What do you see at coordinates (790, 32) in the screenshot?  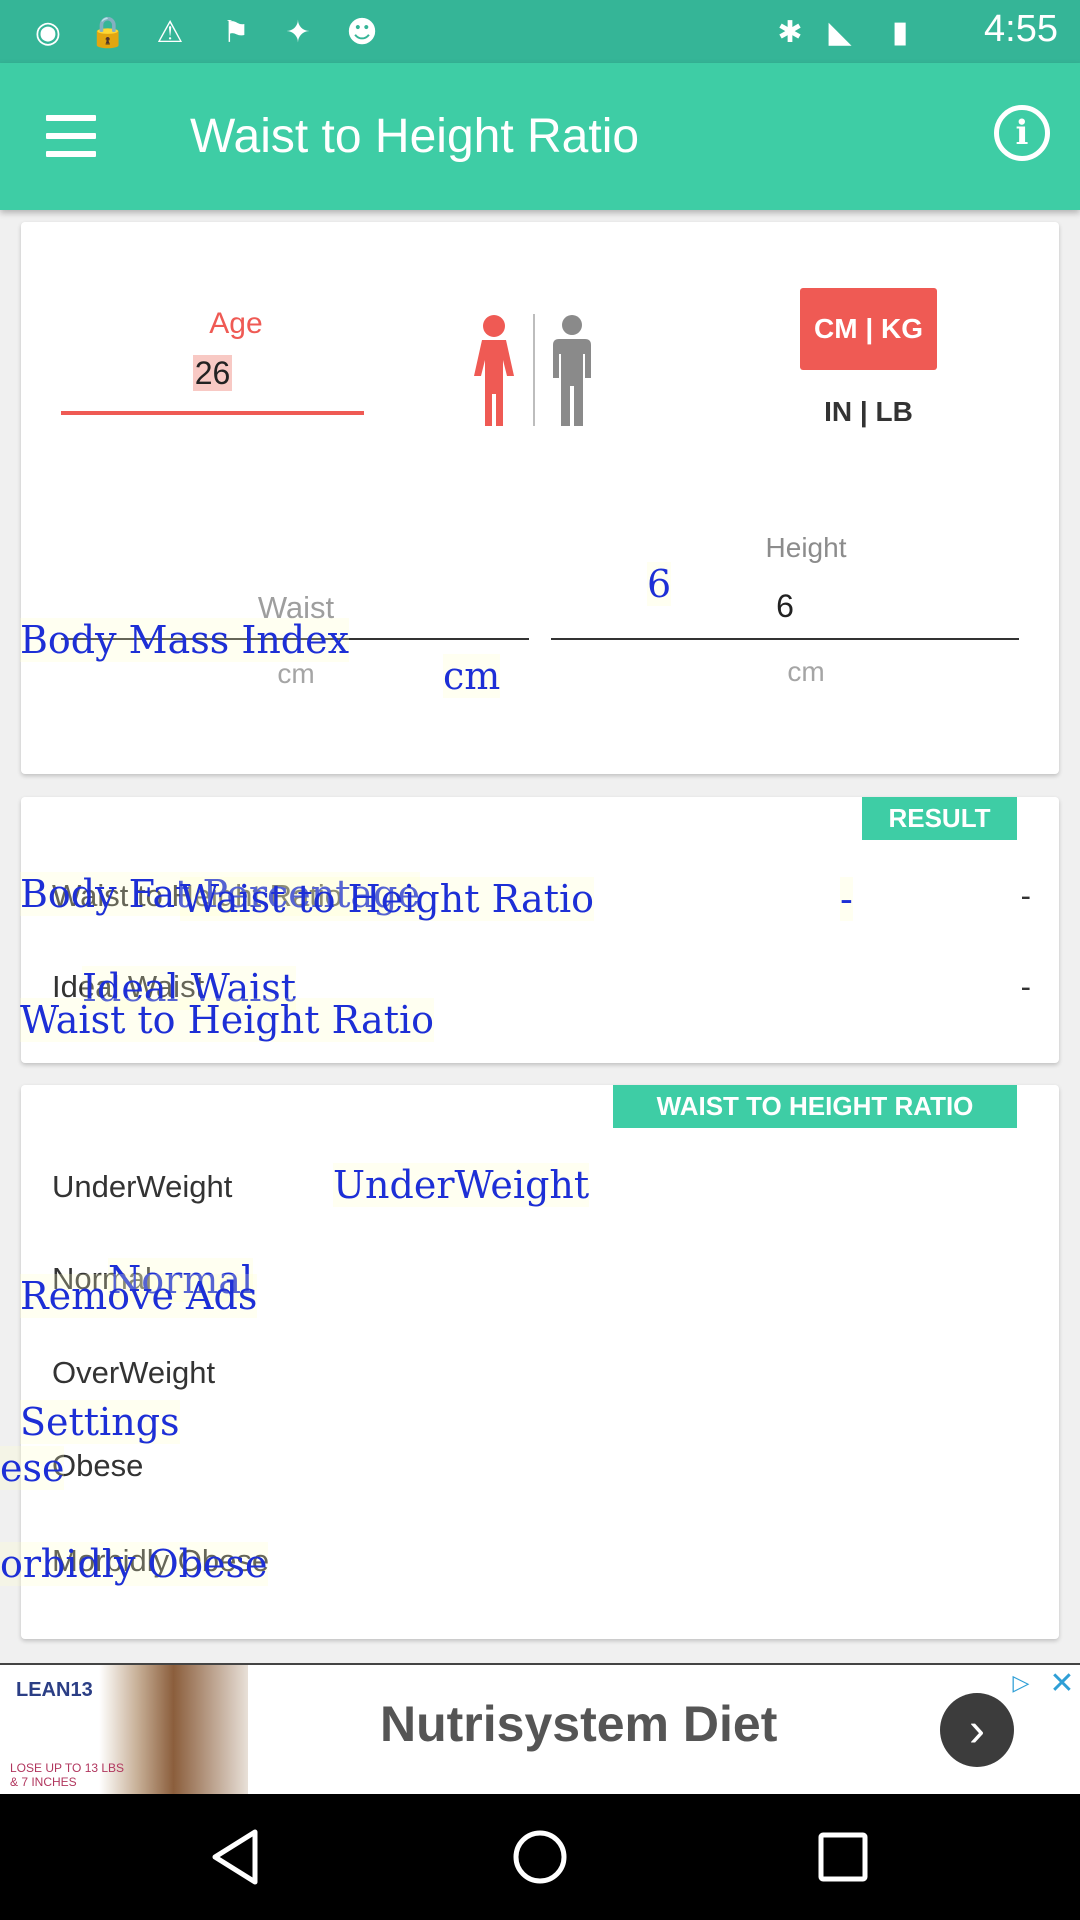 I see `bluetooth-icon: ✱` at bounding box center [790, 32].